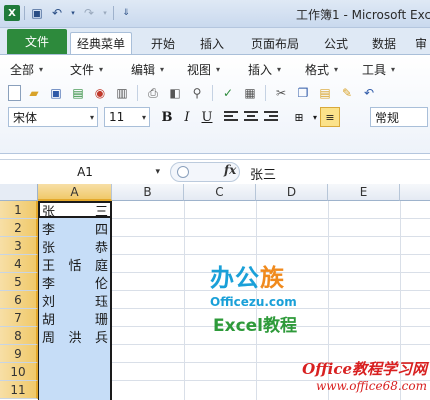 Image resolution: width=430 pixels, height=400 pixels. I want to click on cell-a1: 张三, so click(75, 211).